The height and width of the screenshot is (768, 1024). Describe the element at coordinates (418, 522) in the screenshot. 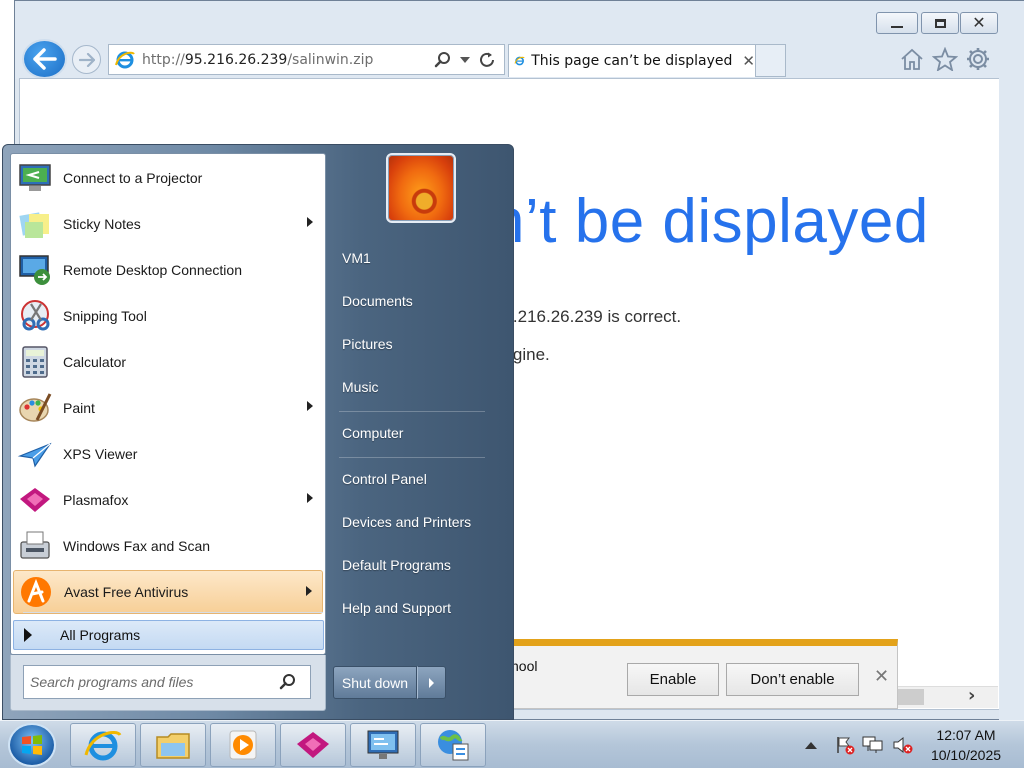

I see `start-item-devices-printers: Devices and Printers` at that location.